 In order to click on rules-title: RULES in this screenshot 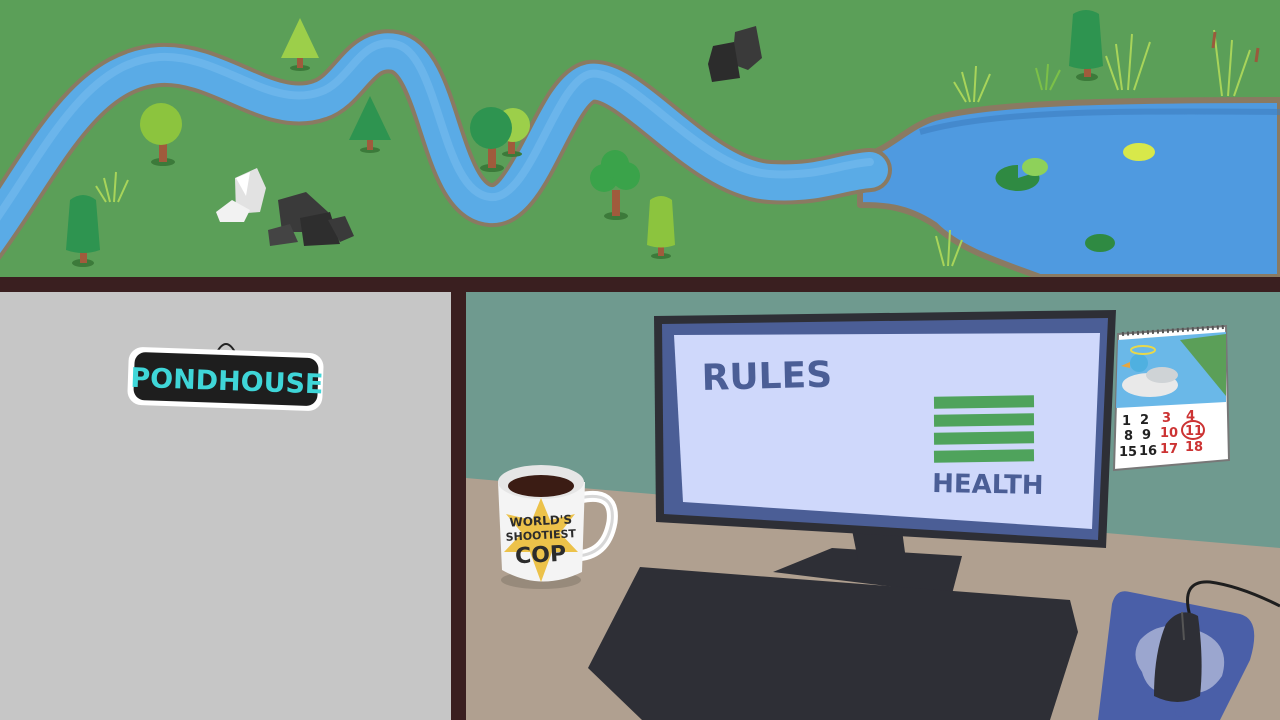, I will do `click(766, 377)`.